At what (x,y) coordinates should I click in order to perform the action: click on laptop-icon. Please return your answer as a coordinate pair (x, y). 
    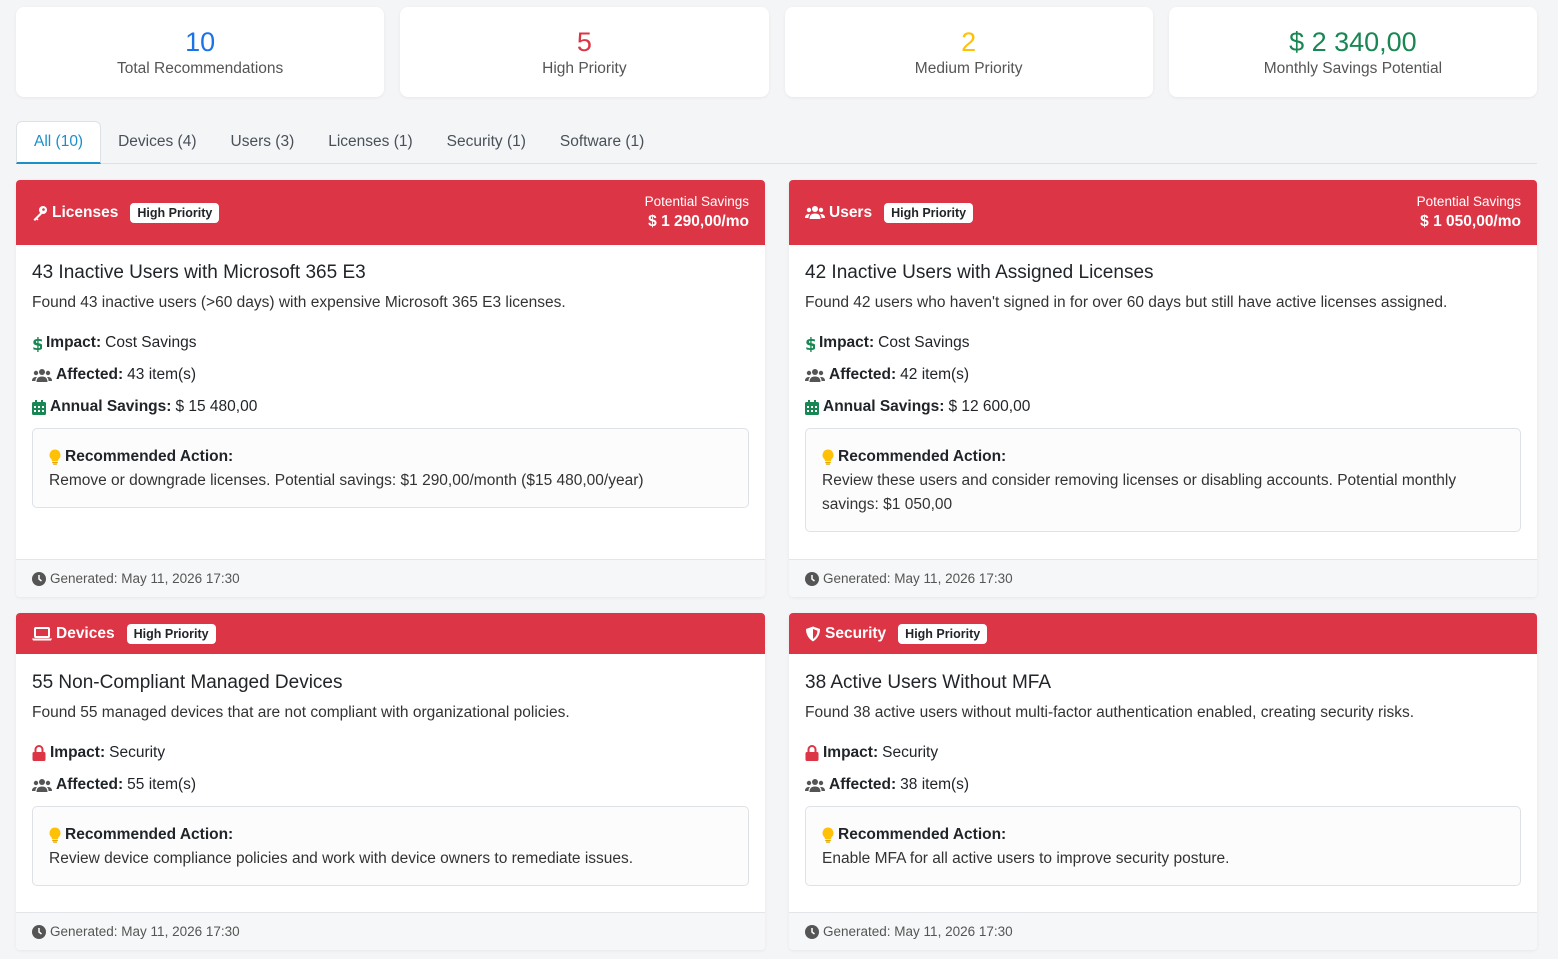
    Looking at the image, I should click on (42, 633).